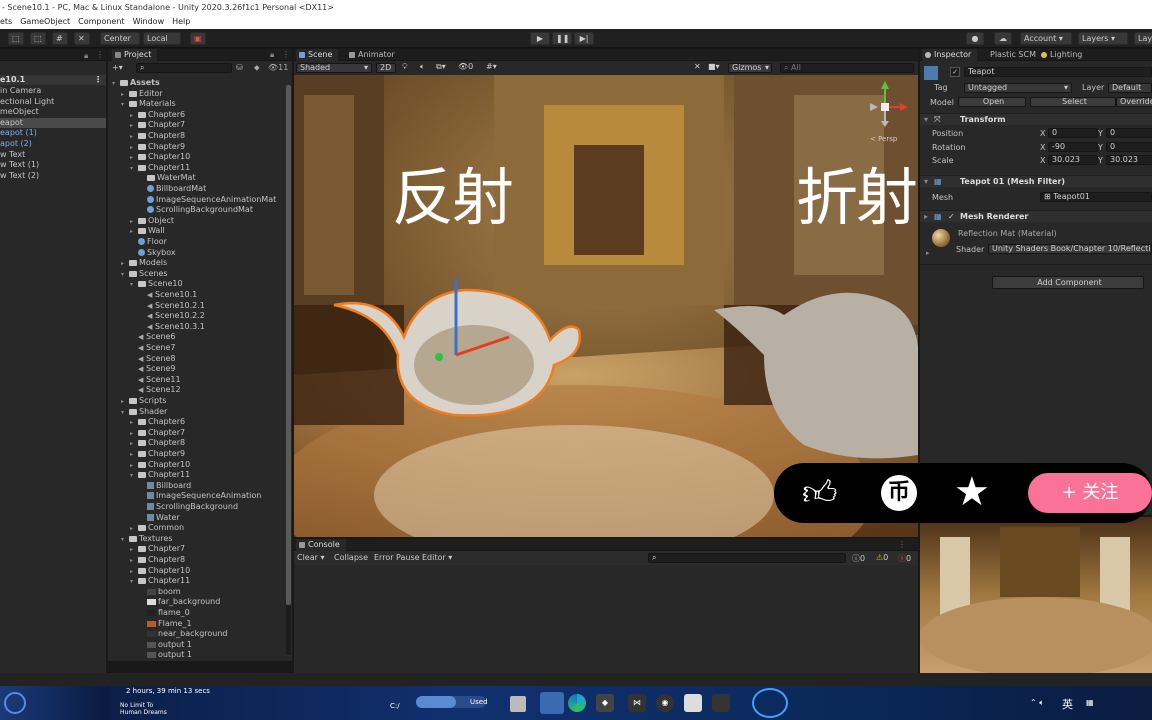 This screenshot has width=1152, height=720. Describe the element at coordinates (950, 55) in the screenshot. I see `tab-inspector: Inspector` at that location.